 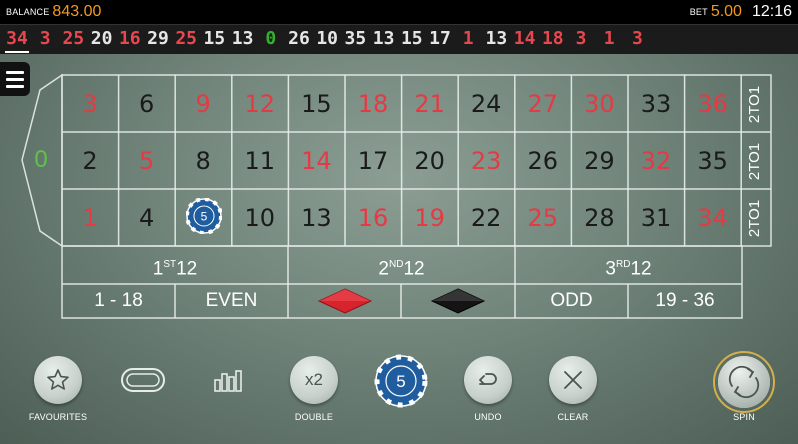 What do you see at coordinates (118, 301) in the screenshot?
I see `bet-low-1-18: 1 - 18` at bounding box center [118, 301].